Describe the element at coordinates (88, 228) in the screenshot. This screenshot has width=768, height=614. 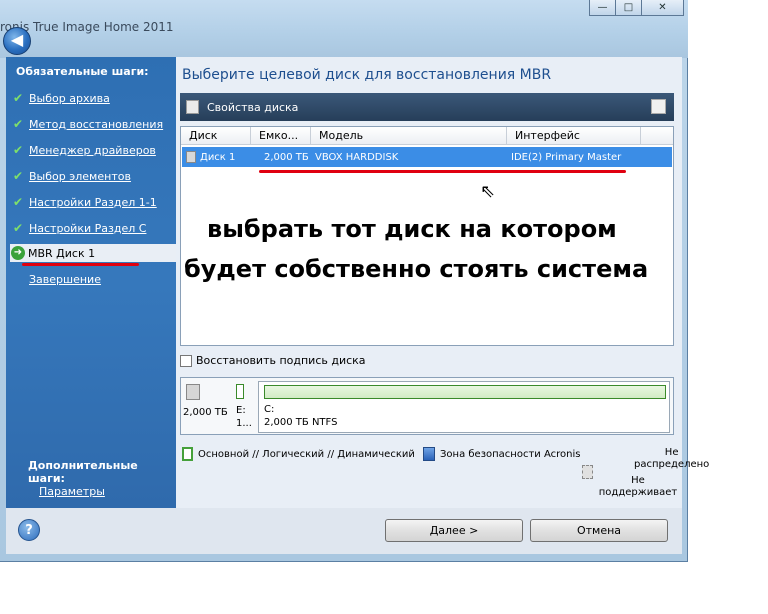
I see `step-label: Настройки Раздел C` at that location.